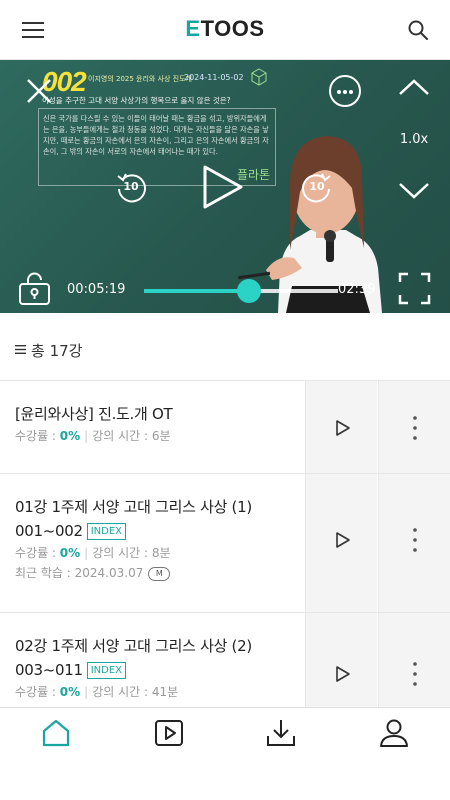 The width and height of the screenshot is (450, 800). I want to click on seek-bar, so click(241, 291).